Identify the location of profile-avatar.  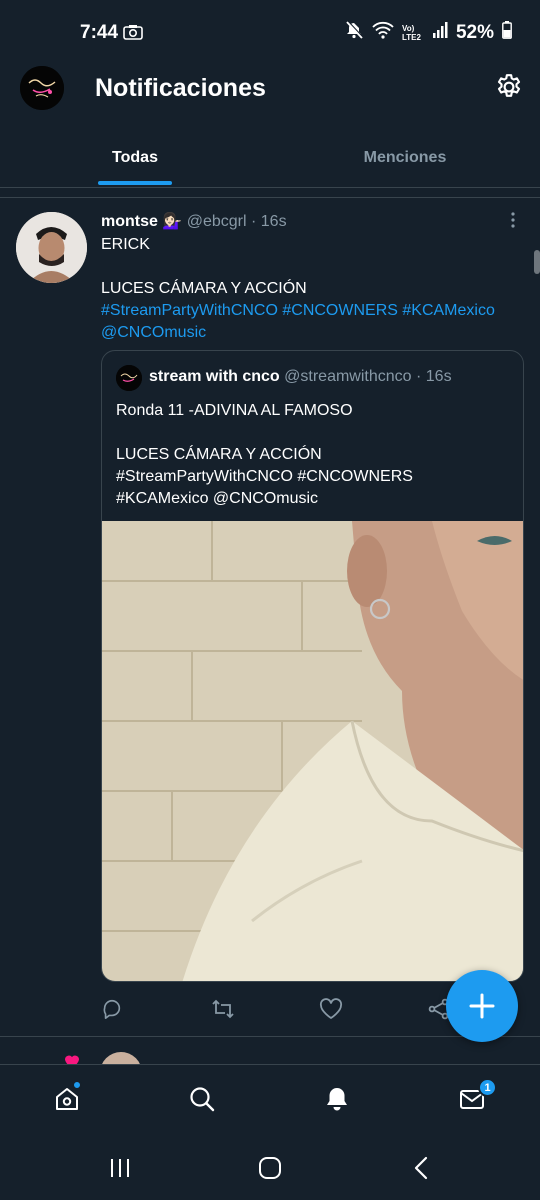
(42, 88).